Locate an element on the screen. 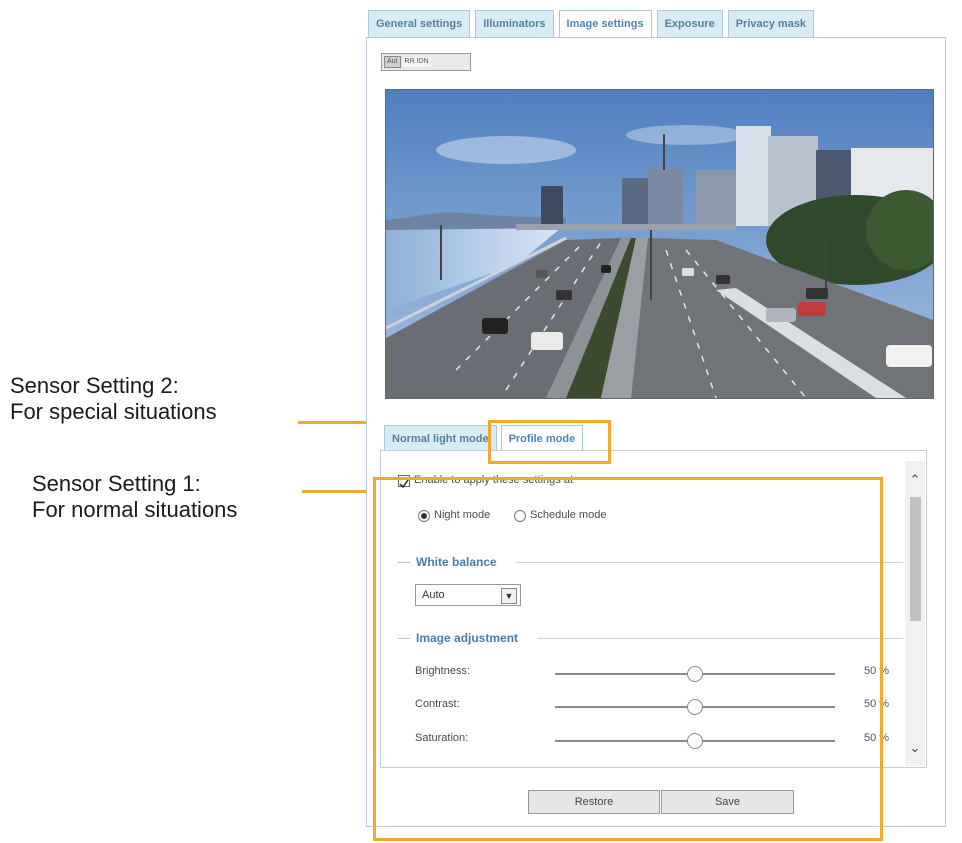 Image resolution: width=962 pixels, height=843 pixels. chevron-down-icon: ▼ is located at coordinates (509, 596).